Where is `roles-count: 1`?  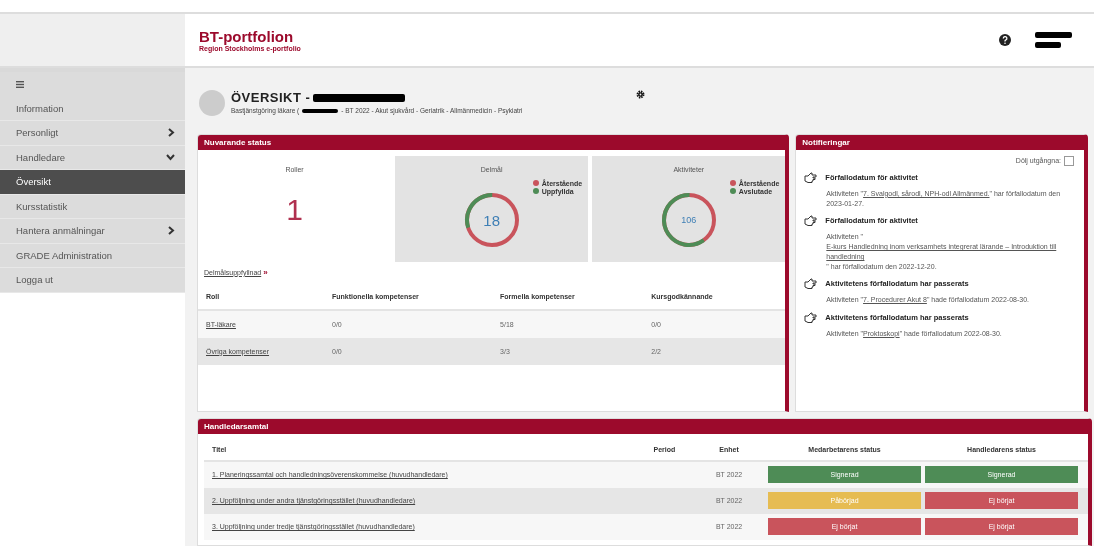 roles-count: 1 is located at coordinates (294, 209).